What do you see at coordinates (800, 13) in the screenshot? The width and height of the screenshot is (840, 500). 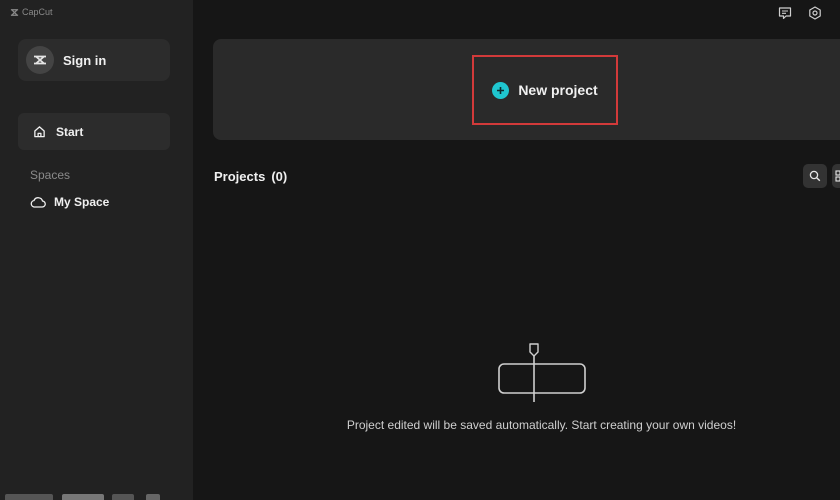 I see `top-toolbar` at bounding box center [800, 13].